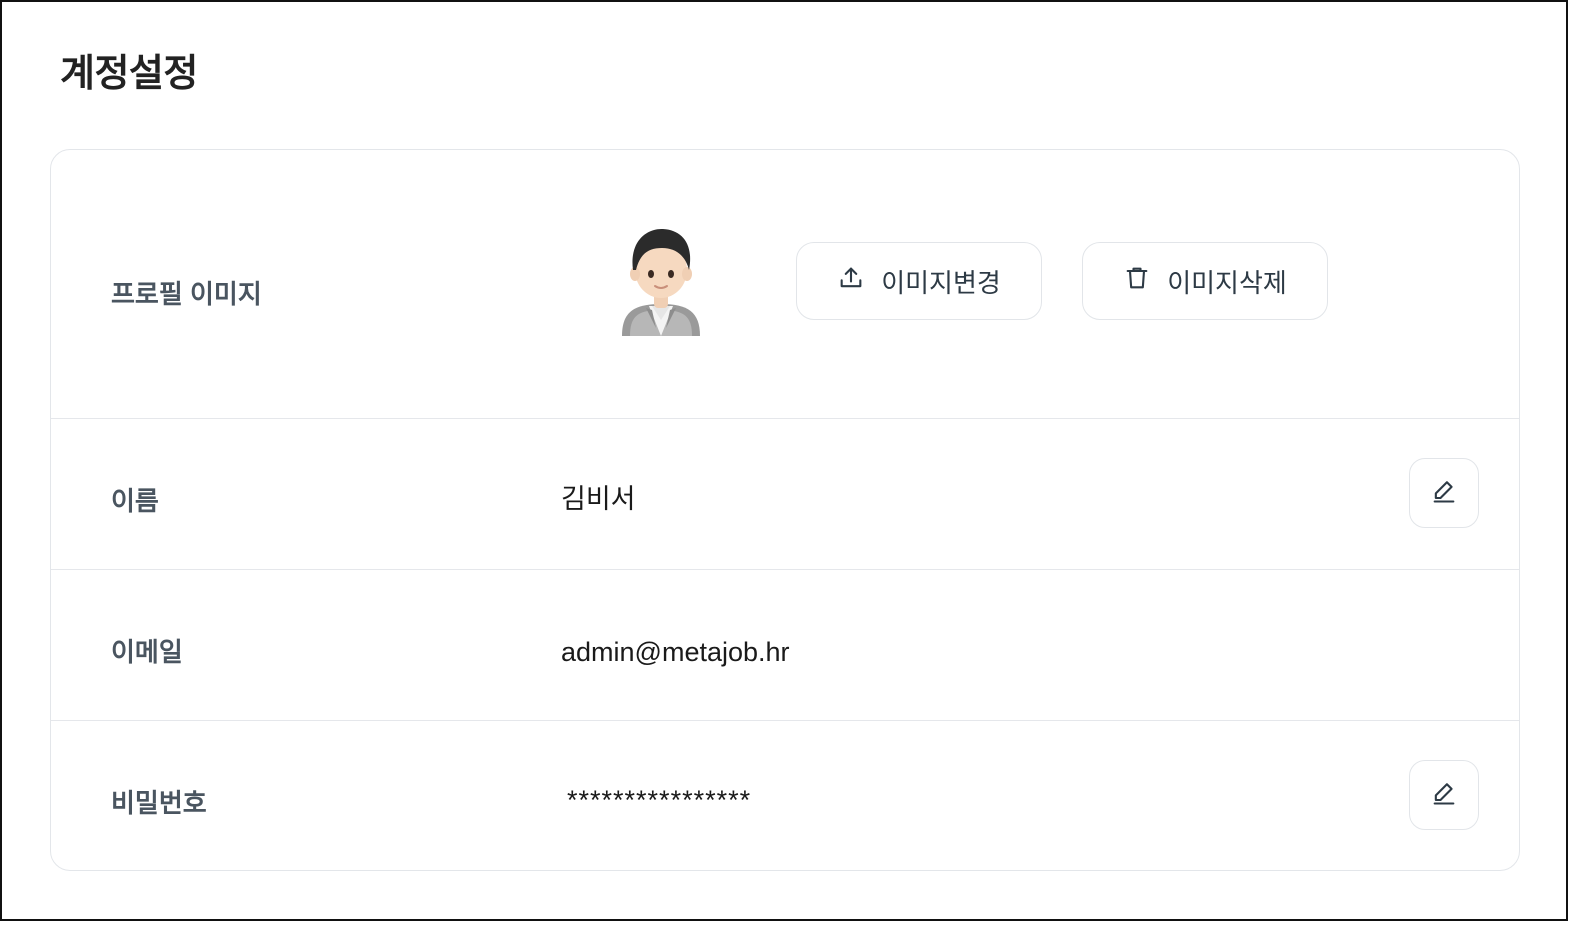  What do you see at coordinates (1227, 282) in the screenshot?
I see `delete-image-label: 이미지삭제` at bounding box center [1227, 282].